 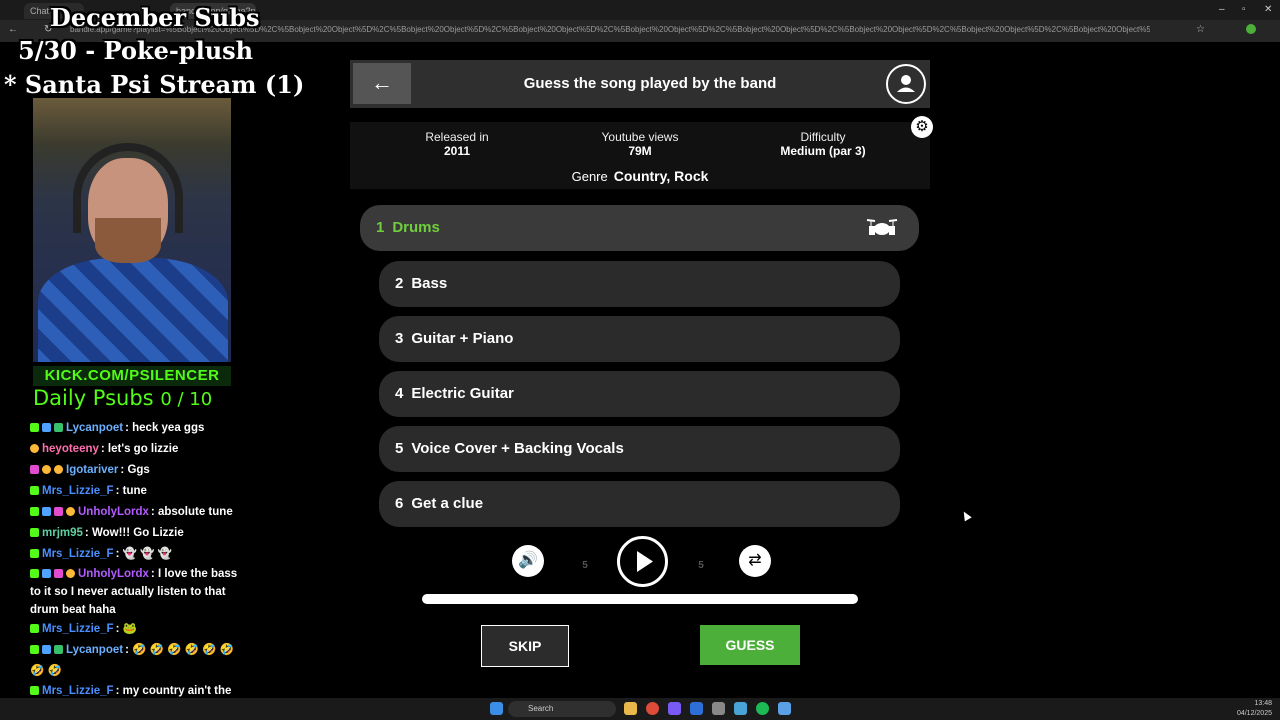 What do you see at coordinates (639, 394) in the screenshot?
I see `track-item-electric-guitar: 4 Electric Guitar` at bounding box center [639, 394].